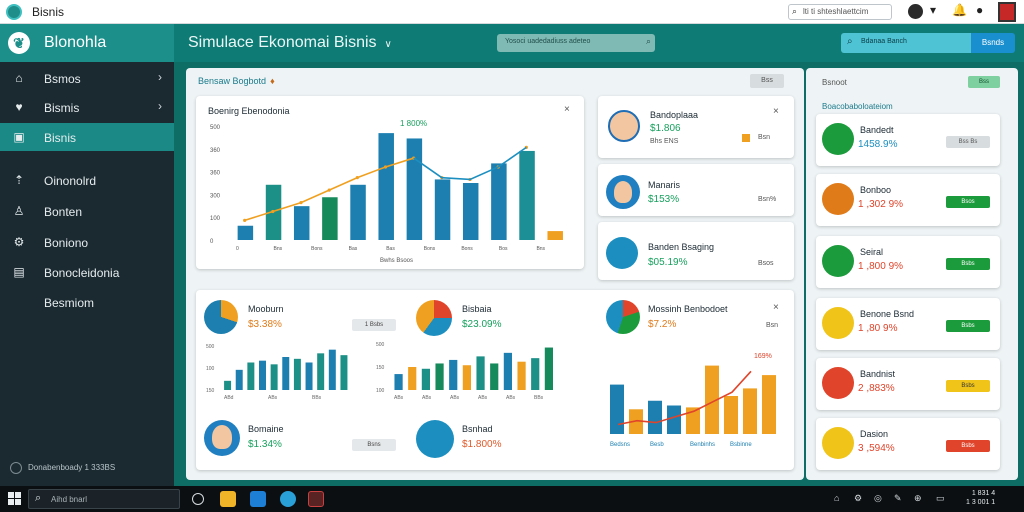 This screenshot has height=512, width=1024. Describe the element at coordinates (19, 43) in the screenshot. I see `leaf-logo-icon: ❦` at that location.